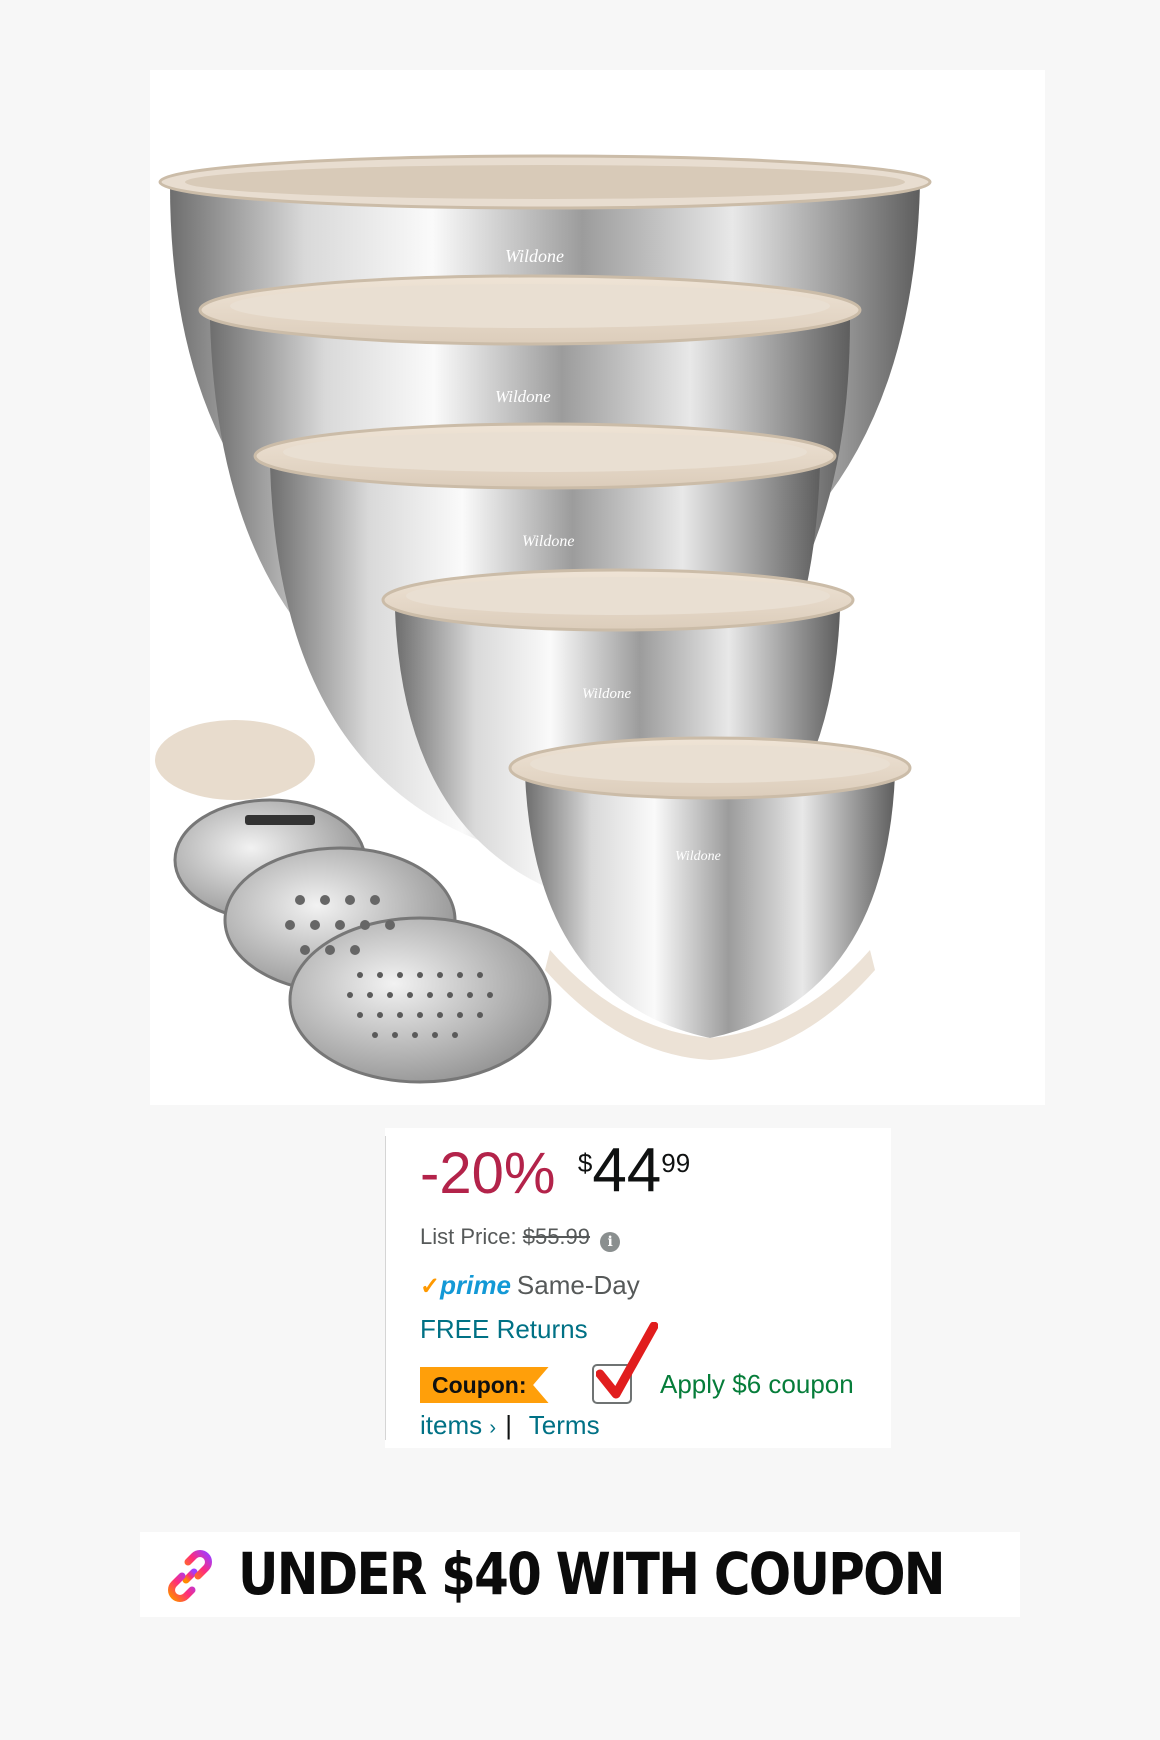 Image resolution: width=1160 pixels, height=1740 pixels. What do you see at coordinates (534, 256) in the screenshot?
I see `bowl-brand-logo: Wildone` at bounding box center [534, 256].